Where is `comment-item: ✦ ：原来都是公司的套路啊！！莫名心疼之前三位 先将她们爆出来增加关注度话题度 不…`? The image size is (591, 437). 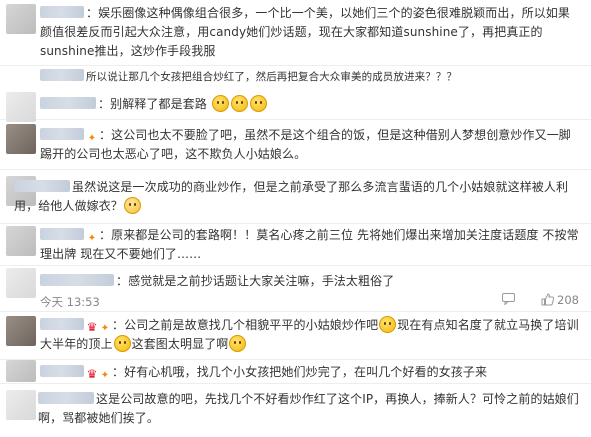 comment-item: ✦ ：原来都是公司的套路啊！！莫名心疼之前三位 先将她们爆出来增加关注度话题度 不… is located at coordinates (295, 245).